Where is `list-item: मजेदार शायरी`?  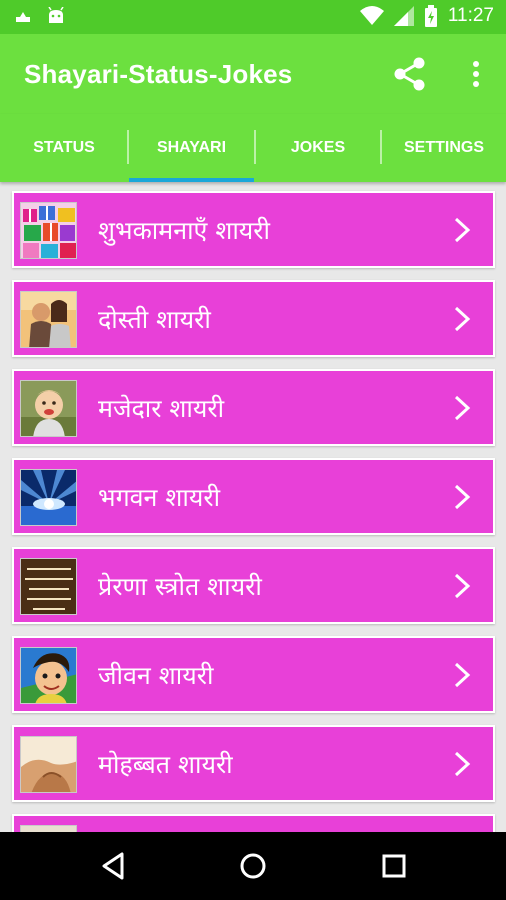
list-item: मजेदार शायरी is located at coordinates (253, 407).